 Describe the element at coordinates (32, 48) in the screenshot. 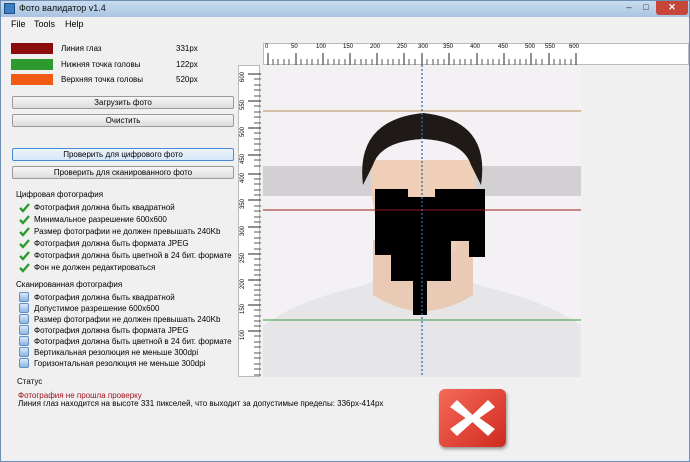

I see `eye-line-swatch` at that location.